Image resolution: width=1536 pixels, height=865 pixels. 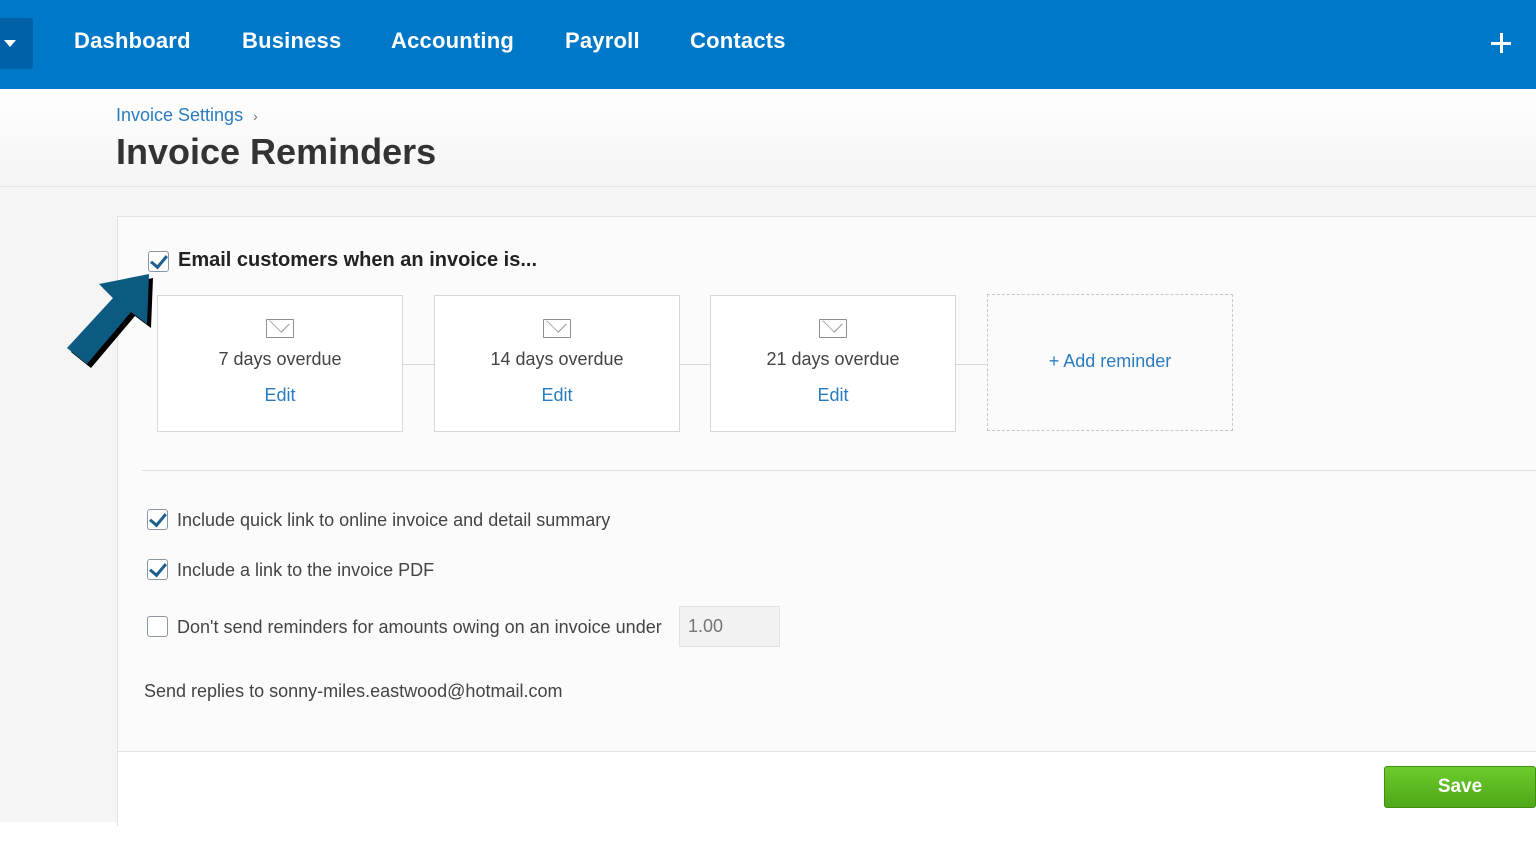 What do you see at coordinates (729, 626) in the screenshot?
I see `min-amount-input` at bounding box center [729, 626].